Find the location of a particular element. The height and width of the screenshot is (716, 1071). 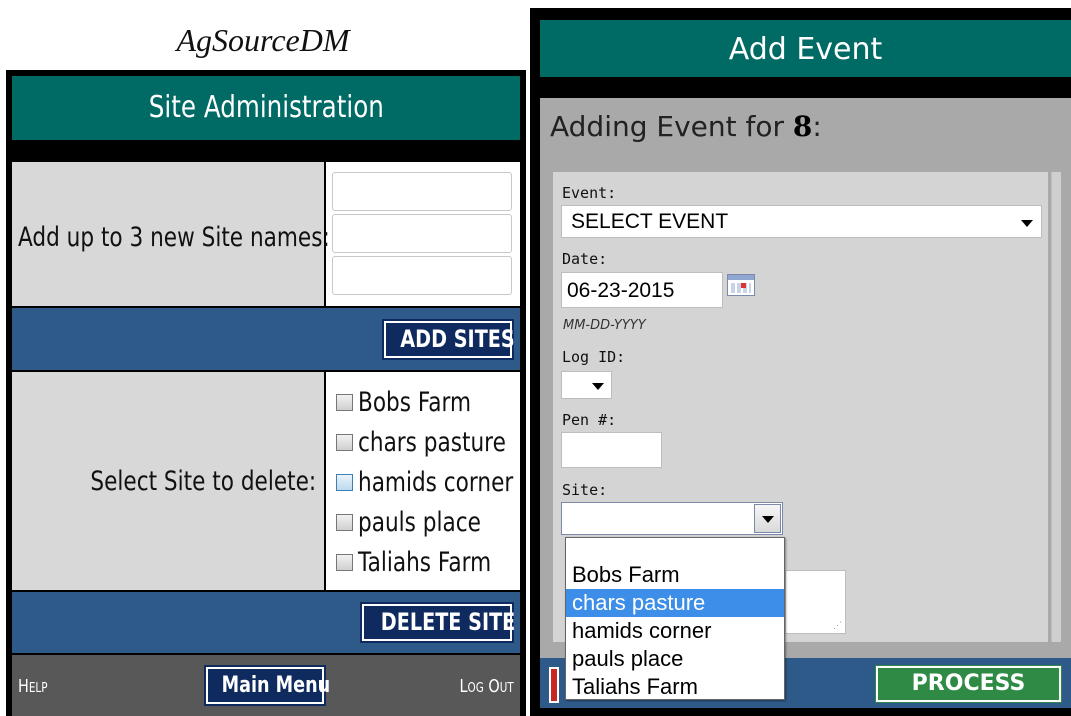

event-label: Event: is located at coordinates (589, 193).